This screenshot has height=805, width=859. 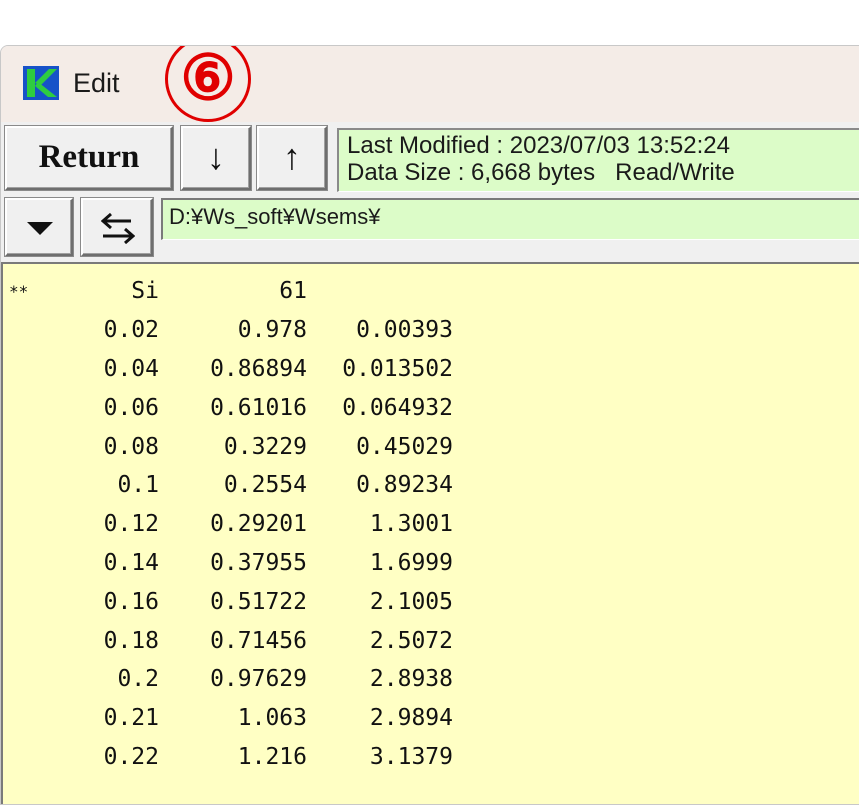 What do you see at coordinates (411, 601) in the screenshot?
I see `data-cell: 2.1005` at bounding box center [411, 601].